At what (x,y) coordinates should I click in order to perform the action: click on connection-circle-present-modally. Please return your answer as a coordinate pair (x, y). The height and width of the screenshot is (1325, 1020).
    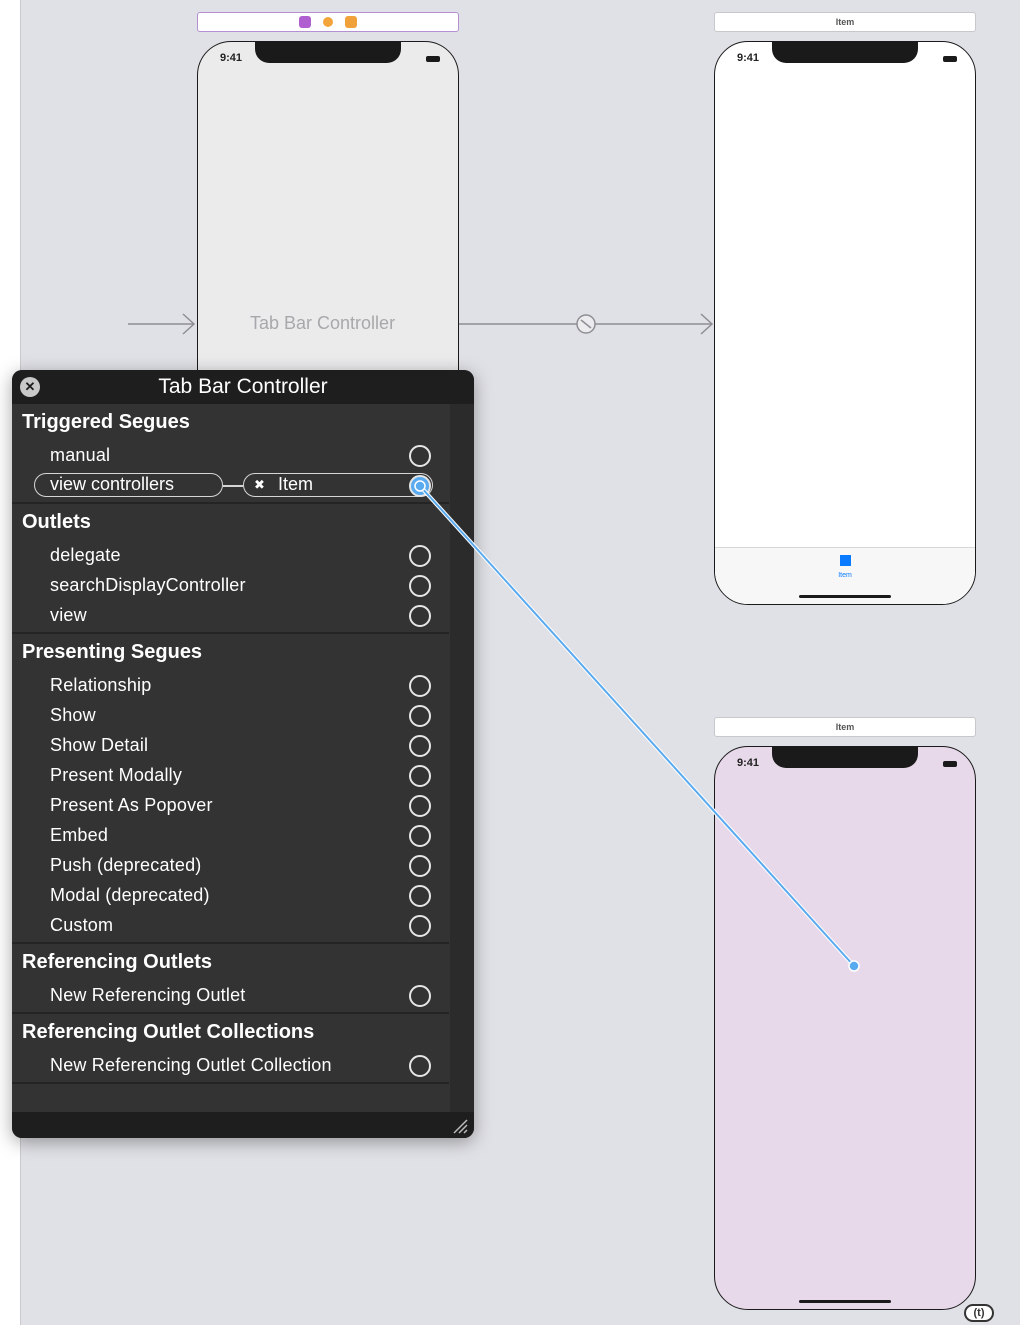
    Looking at the image, I should click on (420, 776).